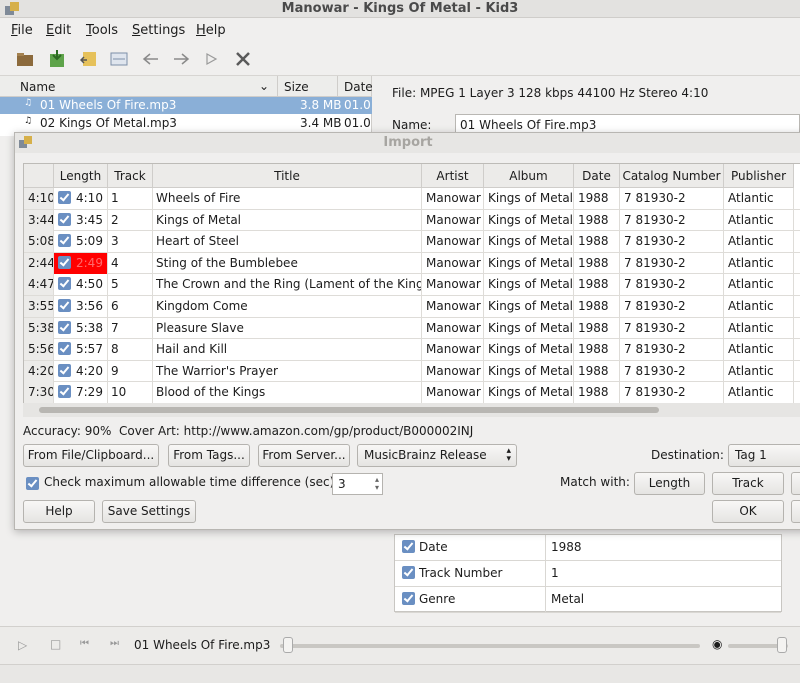 This screenshot has width=800, height=683. I want to click on cell-length: 4:20, so click(81, 371).